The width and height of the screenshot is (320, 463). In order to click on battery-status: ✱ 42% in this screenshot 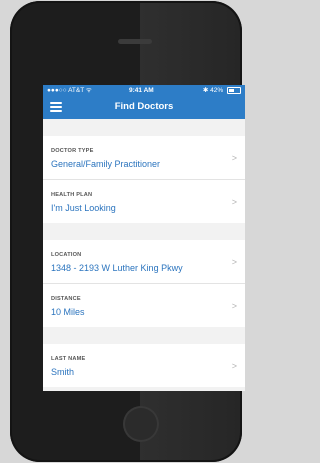, I will do `click(222, 91)`.